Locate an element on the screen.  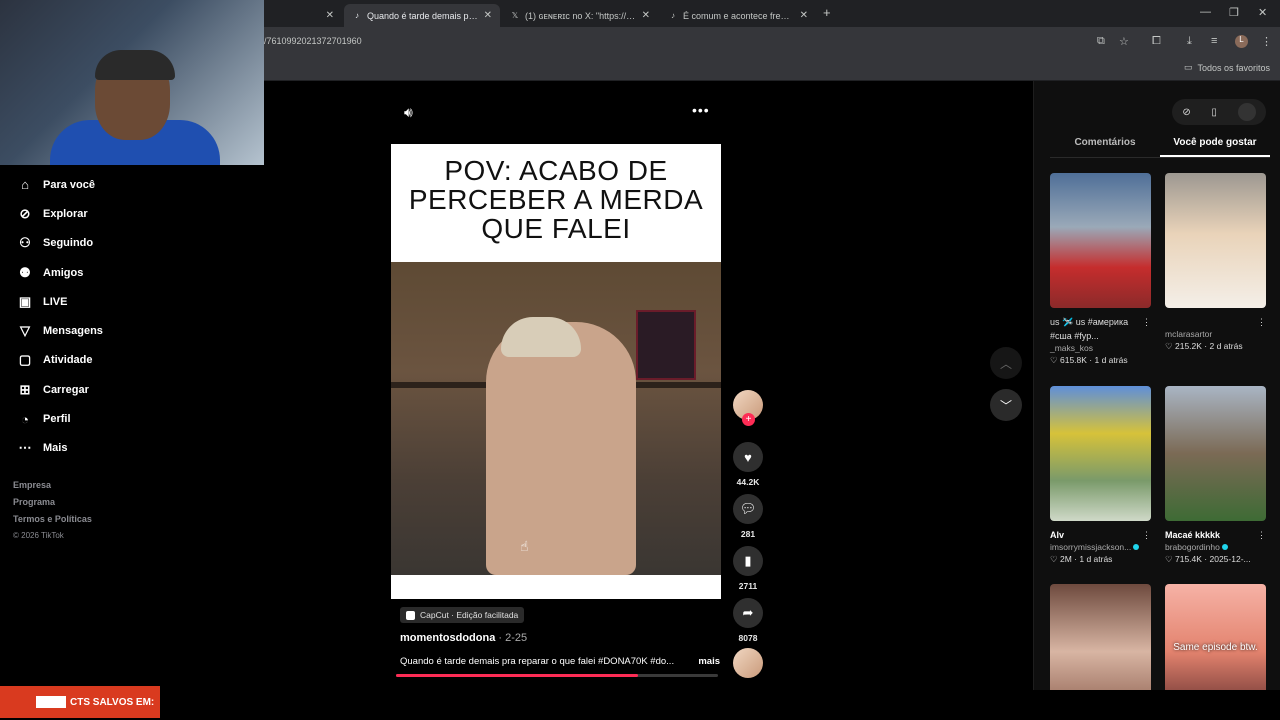
download-icon: ⤓ is located at coordinates (1189, 41).